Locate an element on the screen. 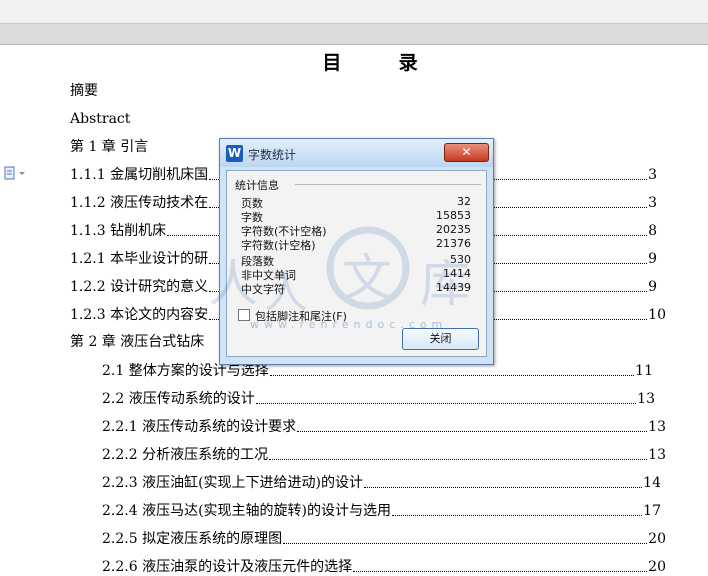 This screenshot has width=708, height=576. toc-line-chapter-1: 第 1 章 引言 is located at coordinates (109, 147).